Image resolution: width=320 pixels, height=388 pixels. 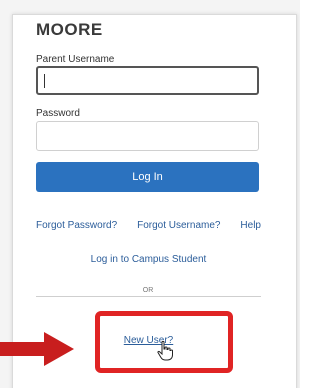 What do you see at coordinates (148, 259) in the screenshot?
I see `campus-student-link: Log in to Campus Student` at bounding box center [148, 259].